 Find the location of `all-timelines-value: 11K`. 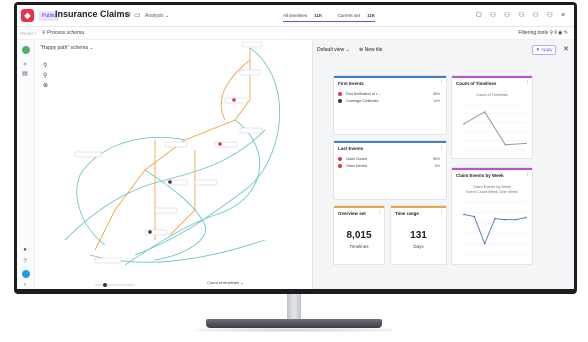

all-timelines-value: 11K is located at coordinates (318, 15).